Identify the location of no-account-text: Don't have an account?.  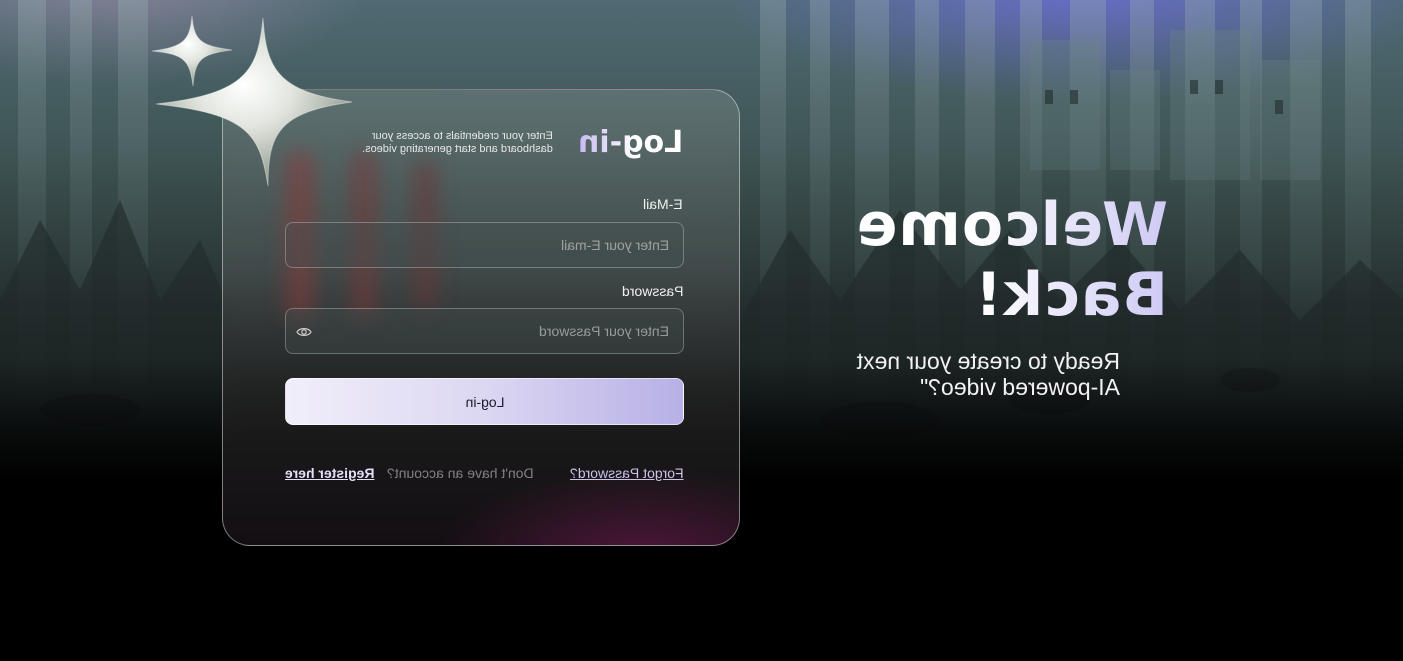
(460, 473).